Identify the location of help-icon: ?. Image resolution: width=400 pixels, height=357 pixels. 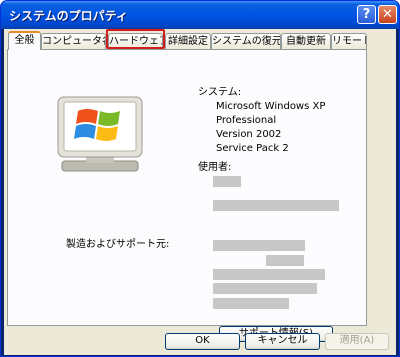
(366, 14).